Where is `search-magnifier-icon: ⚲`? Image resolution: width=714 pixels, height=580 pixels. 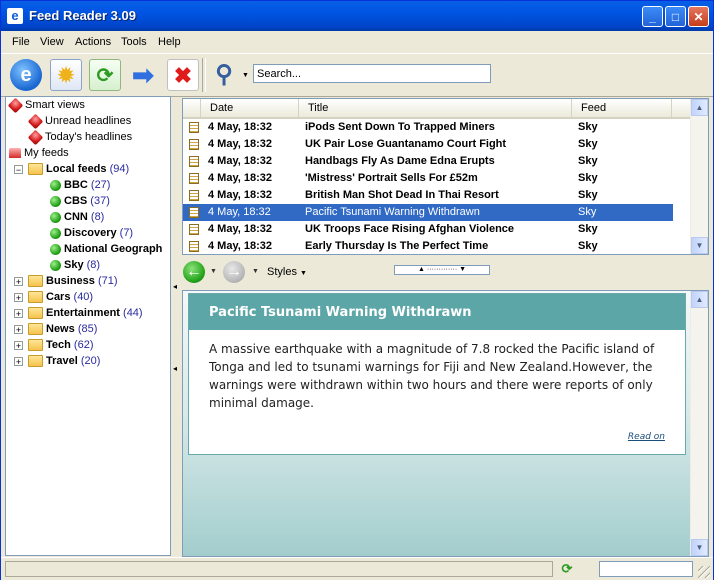
search-magnifier-icon: ⚲ is located at coordinates (224, 75).